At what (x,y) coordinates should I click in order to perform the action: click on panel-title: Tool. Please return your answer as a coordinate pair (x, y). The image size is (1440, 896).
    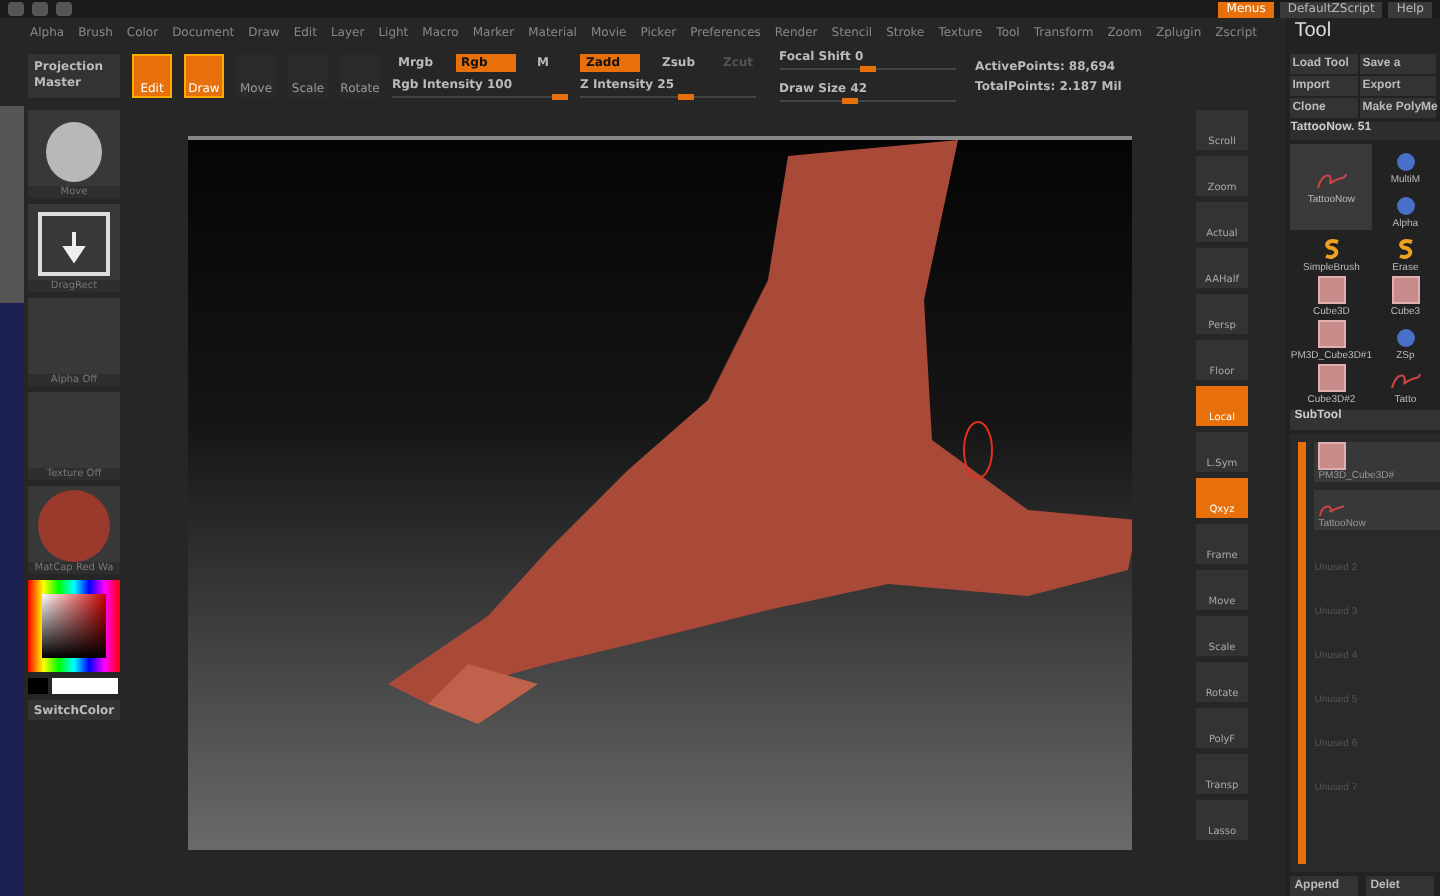
    Looking at the image, I should click on (1313, 32).